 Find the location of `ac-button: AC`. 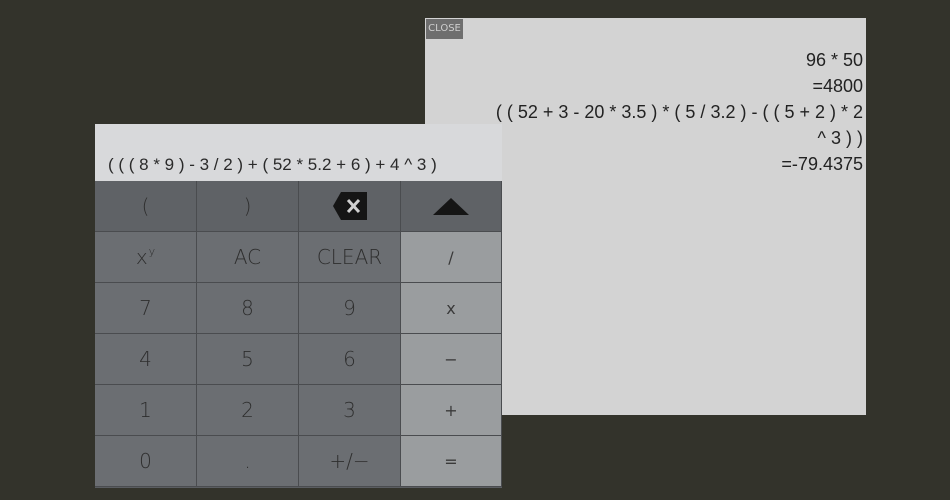

ac-button: AC is located at coordinates (248, 257).